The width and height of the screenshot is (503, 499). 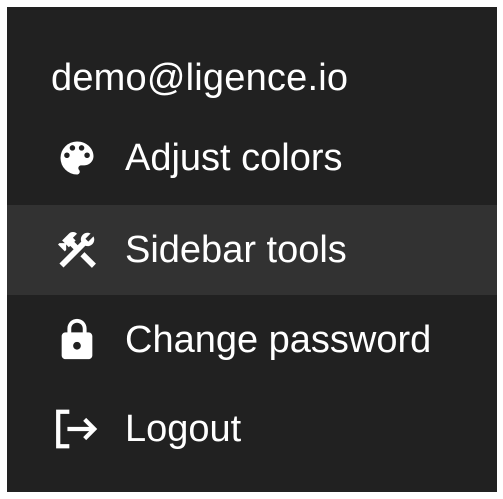 What do you see at coordinates (77, 429) in the screenshot?
I see `logout-icon` at bounding box center [77, 429].